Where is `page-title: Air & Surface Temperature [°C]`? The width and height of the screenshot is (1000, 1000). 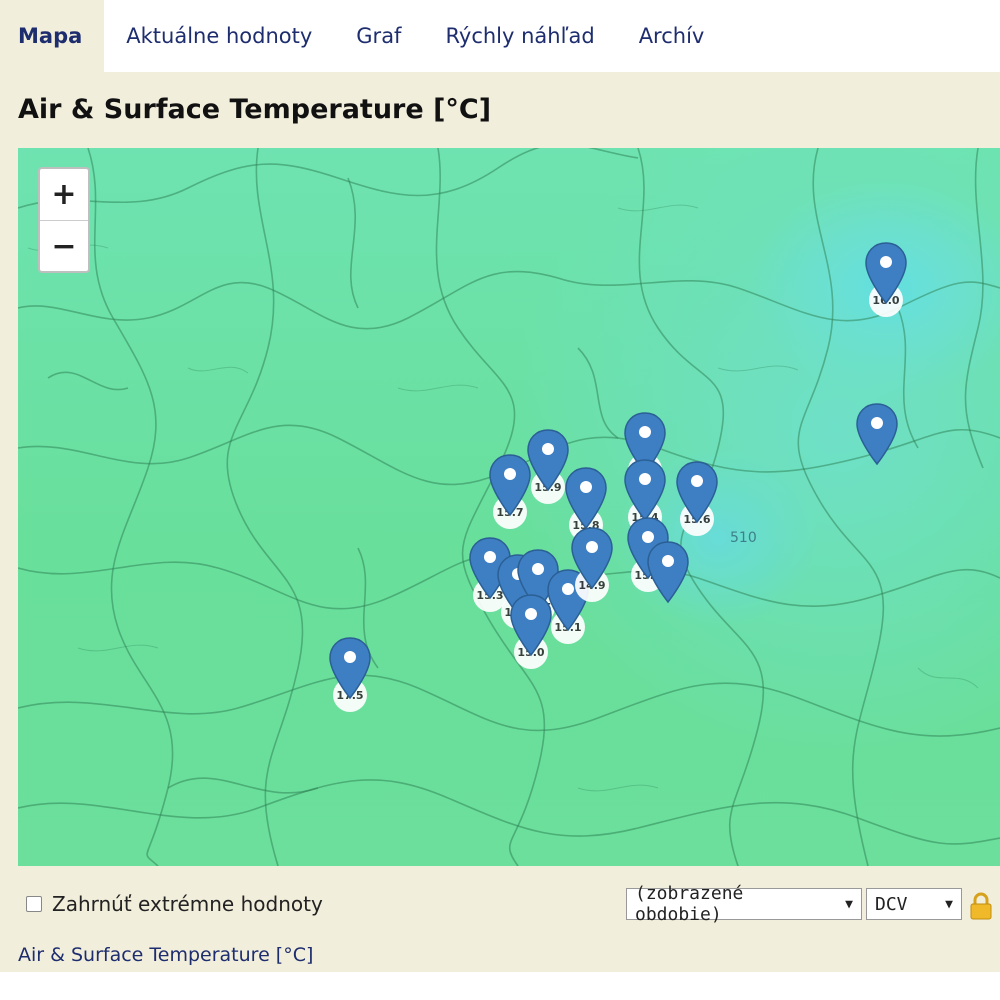 page-title: Air & Surface Temperature [°C] is located at coordinates (255, 109).